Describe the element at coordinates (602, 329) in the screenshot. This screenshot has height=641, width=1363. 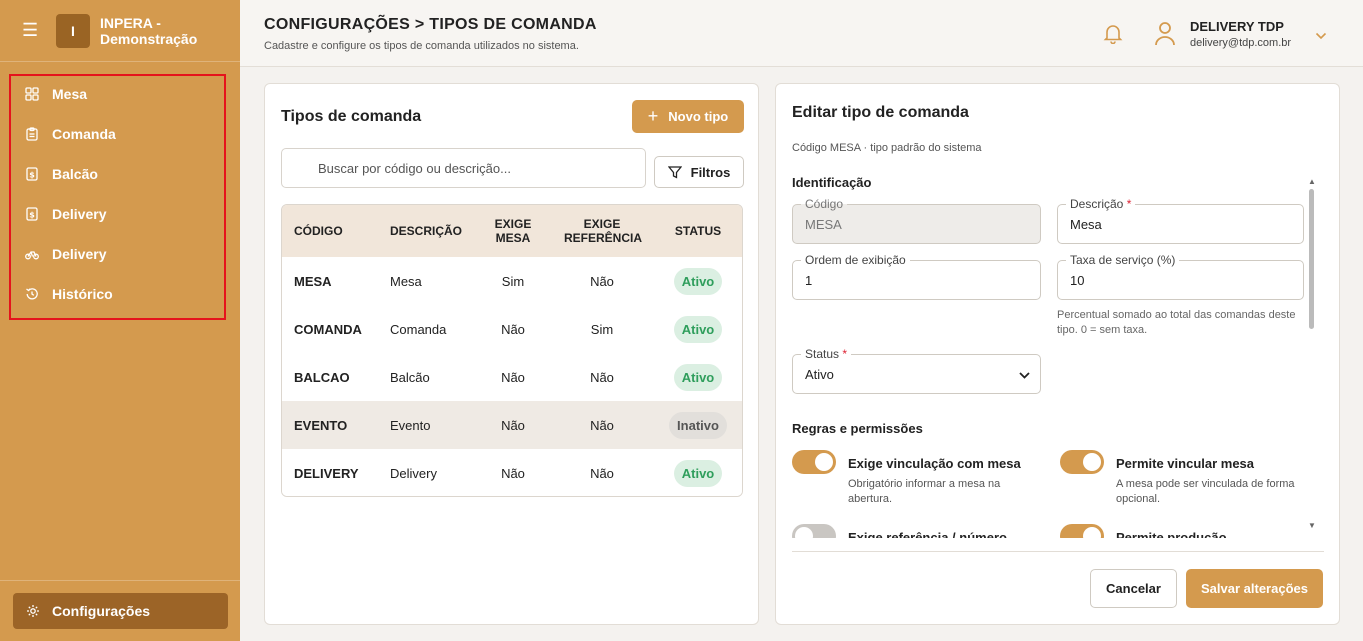
I see `row-exige-referencia: Sim` at that location.